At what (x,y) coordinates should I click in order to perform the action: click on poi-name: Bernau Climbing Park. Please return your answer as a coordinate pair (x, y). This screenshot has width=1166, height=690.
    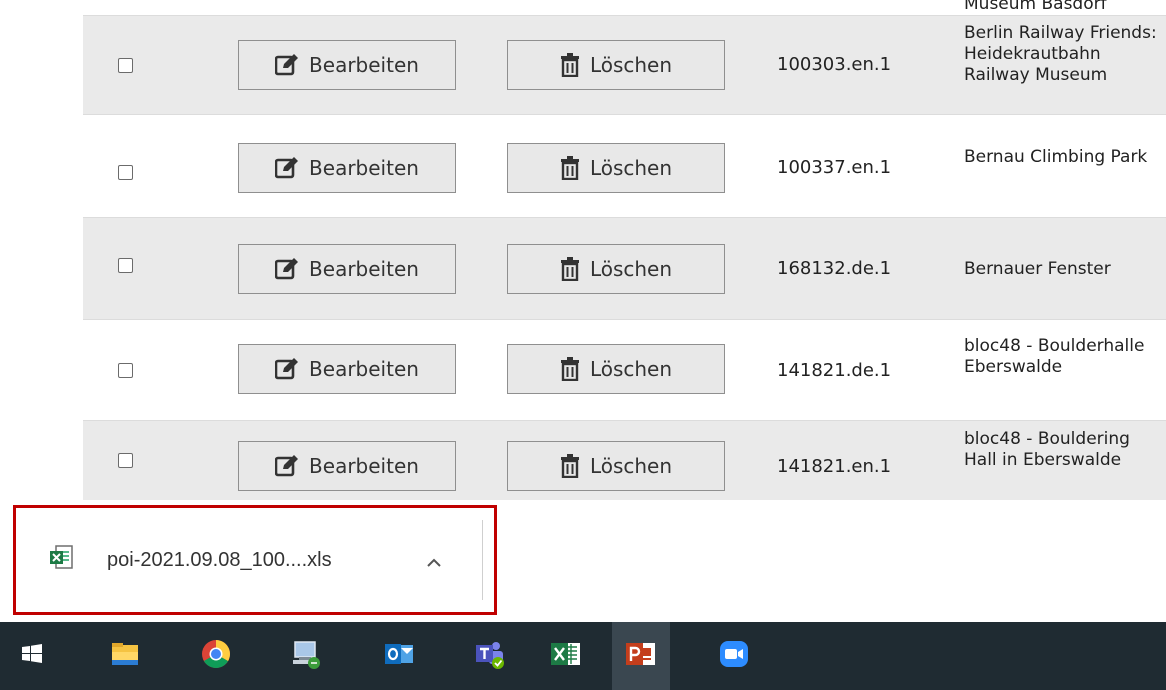
    Looking at the image, I should click on (1056, 157).